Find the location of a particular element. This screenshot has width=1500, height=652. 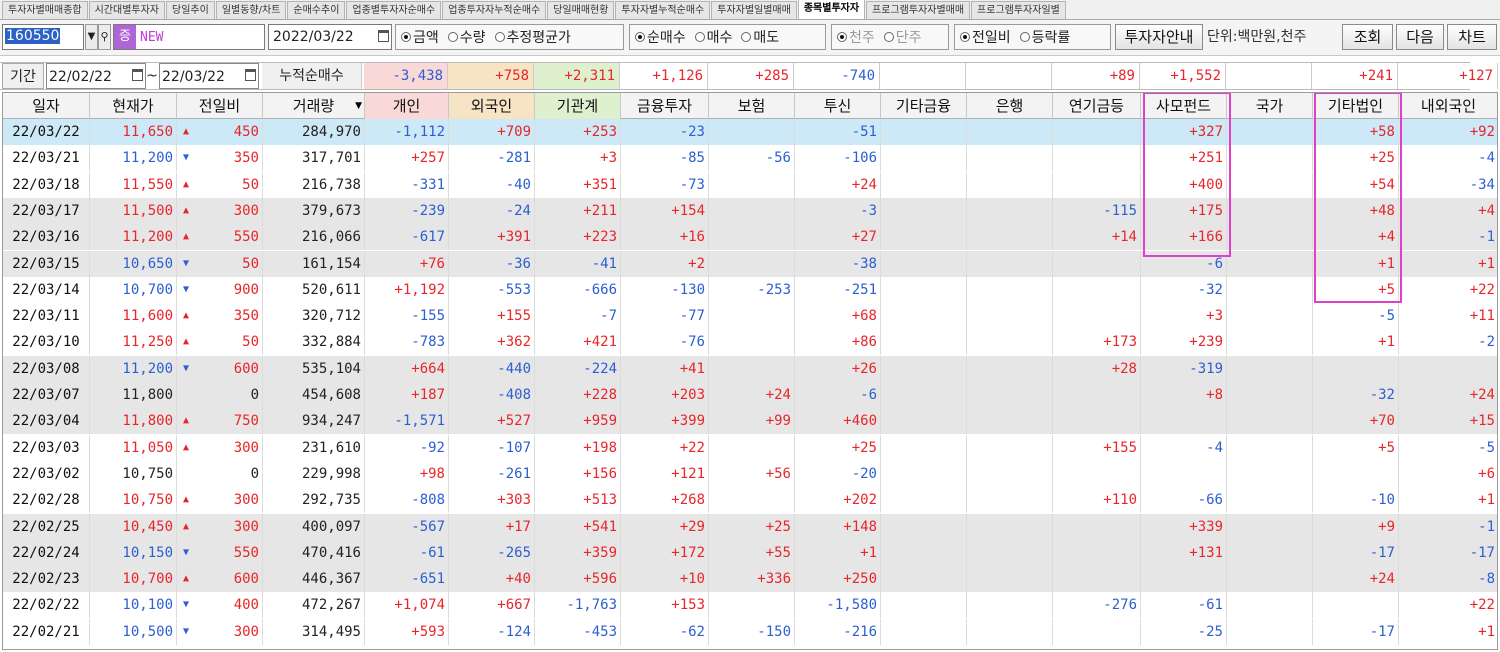

table-cell: +131 is located at coordinates (1184, 552).